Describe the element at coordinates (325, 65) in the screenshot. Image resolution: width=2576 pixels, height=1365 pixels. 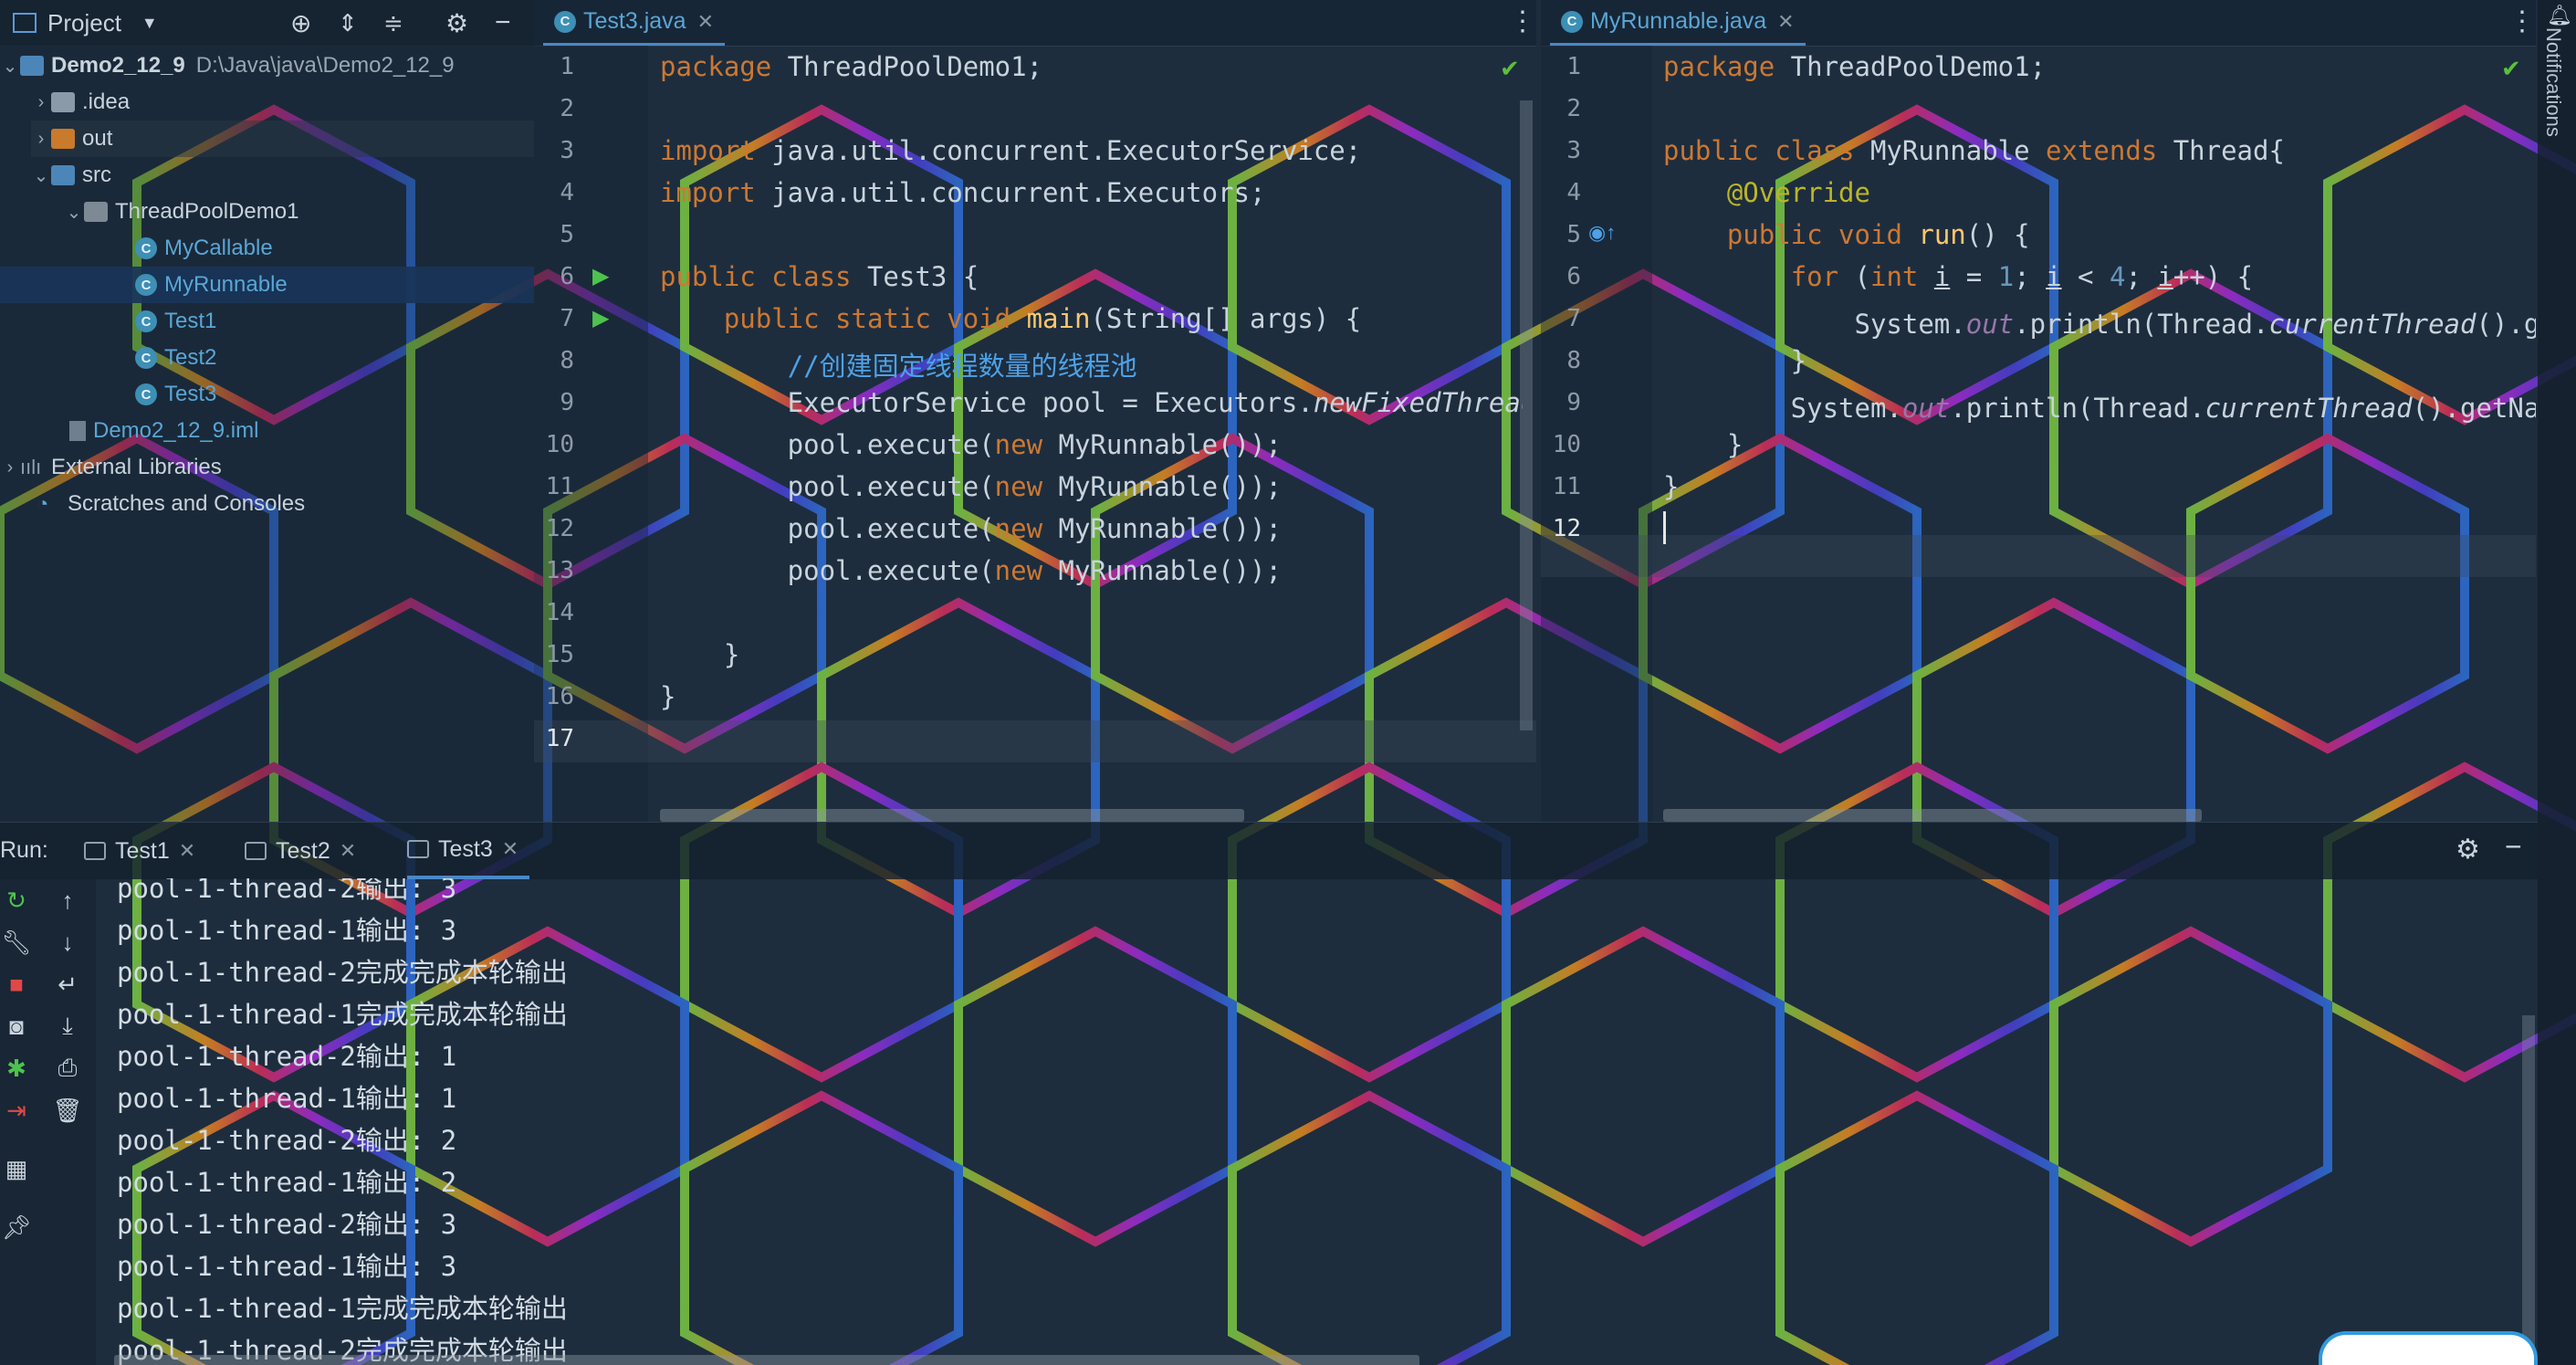
I see `tree-item-path: D:\Java\java\Demo2_12_9` at that location.